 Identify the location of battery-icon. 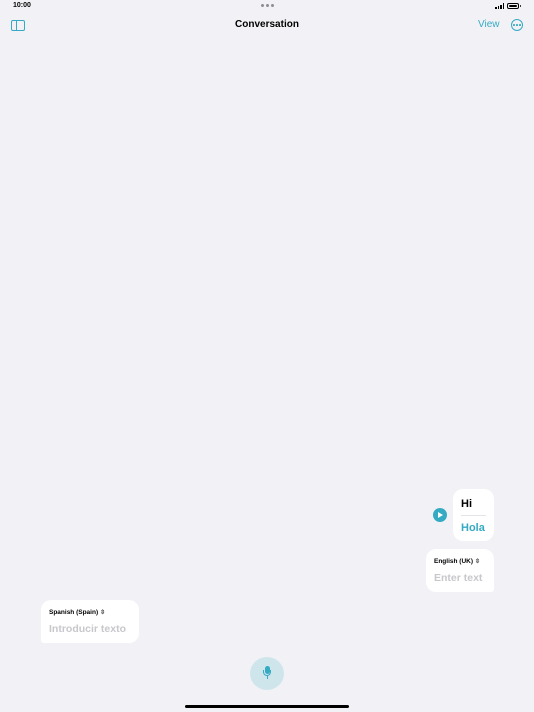
(514, 6).